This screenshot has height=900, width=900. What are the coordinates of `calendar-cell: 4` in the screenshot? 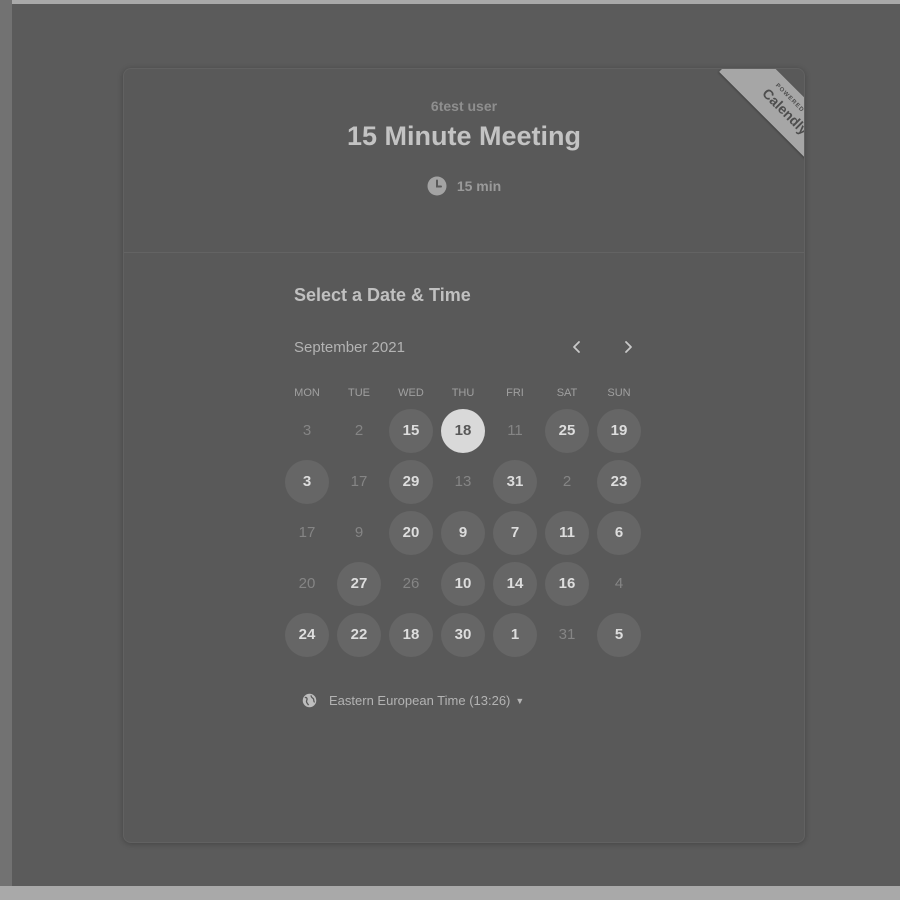 It's located at (619, 583).